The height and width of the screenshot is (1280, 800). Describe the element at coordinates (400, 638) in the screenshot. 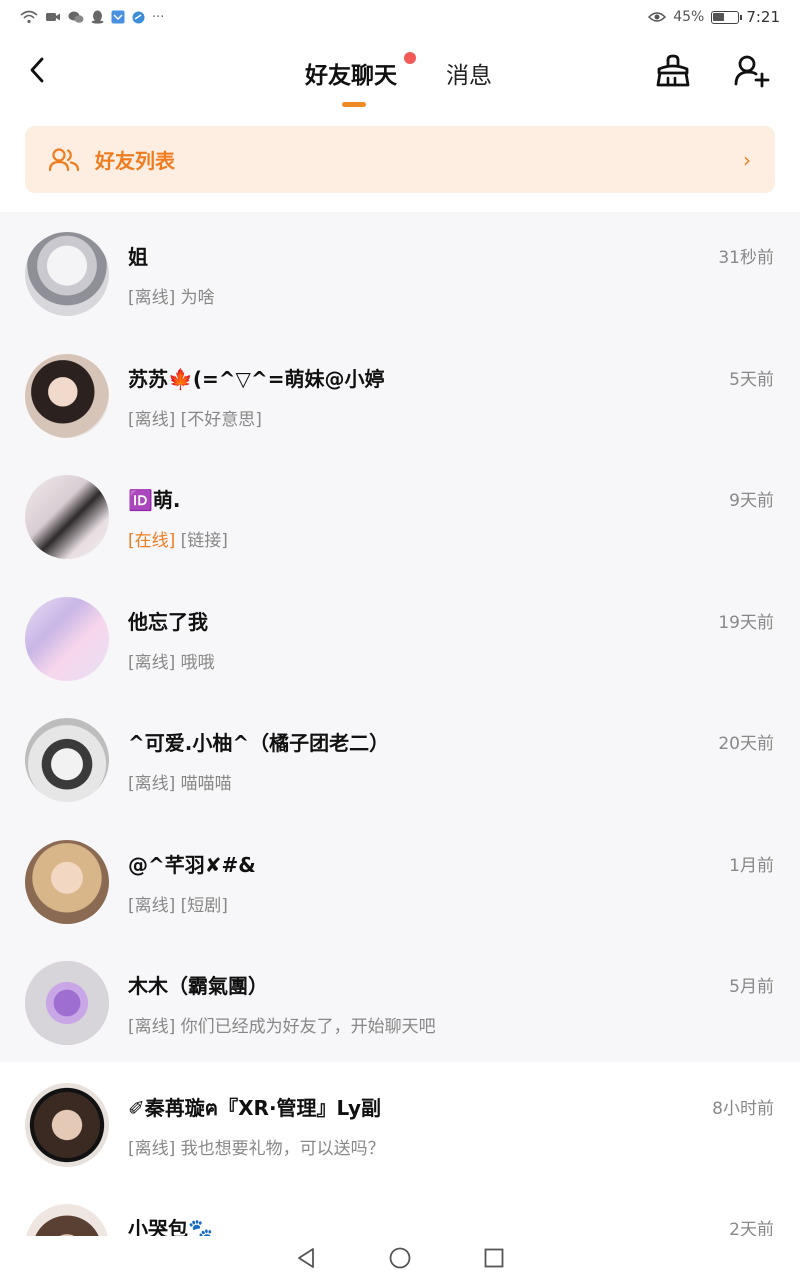

I see `chat-row: 他忘了我 19天前 [离线] 哦哦` at that location.